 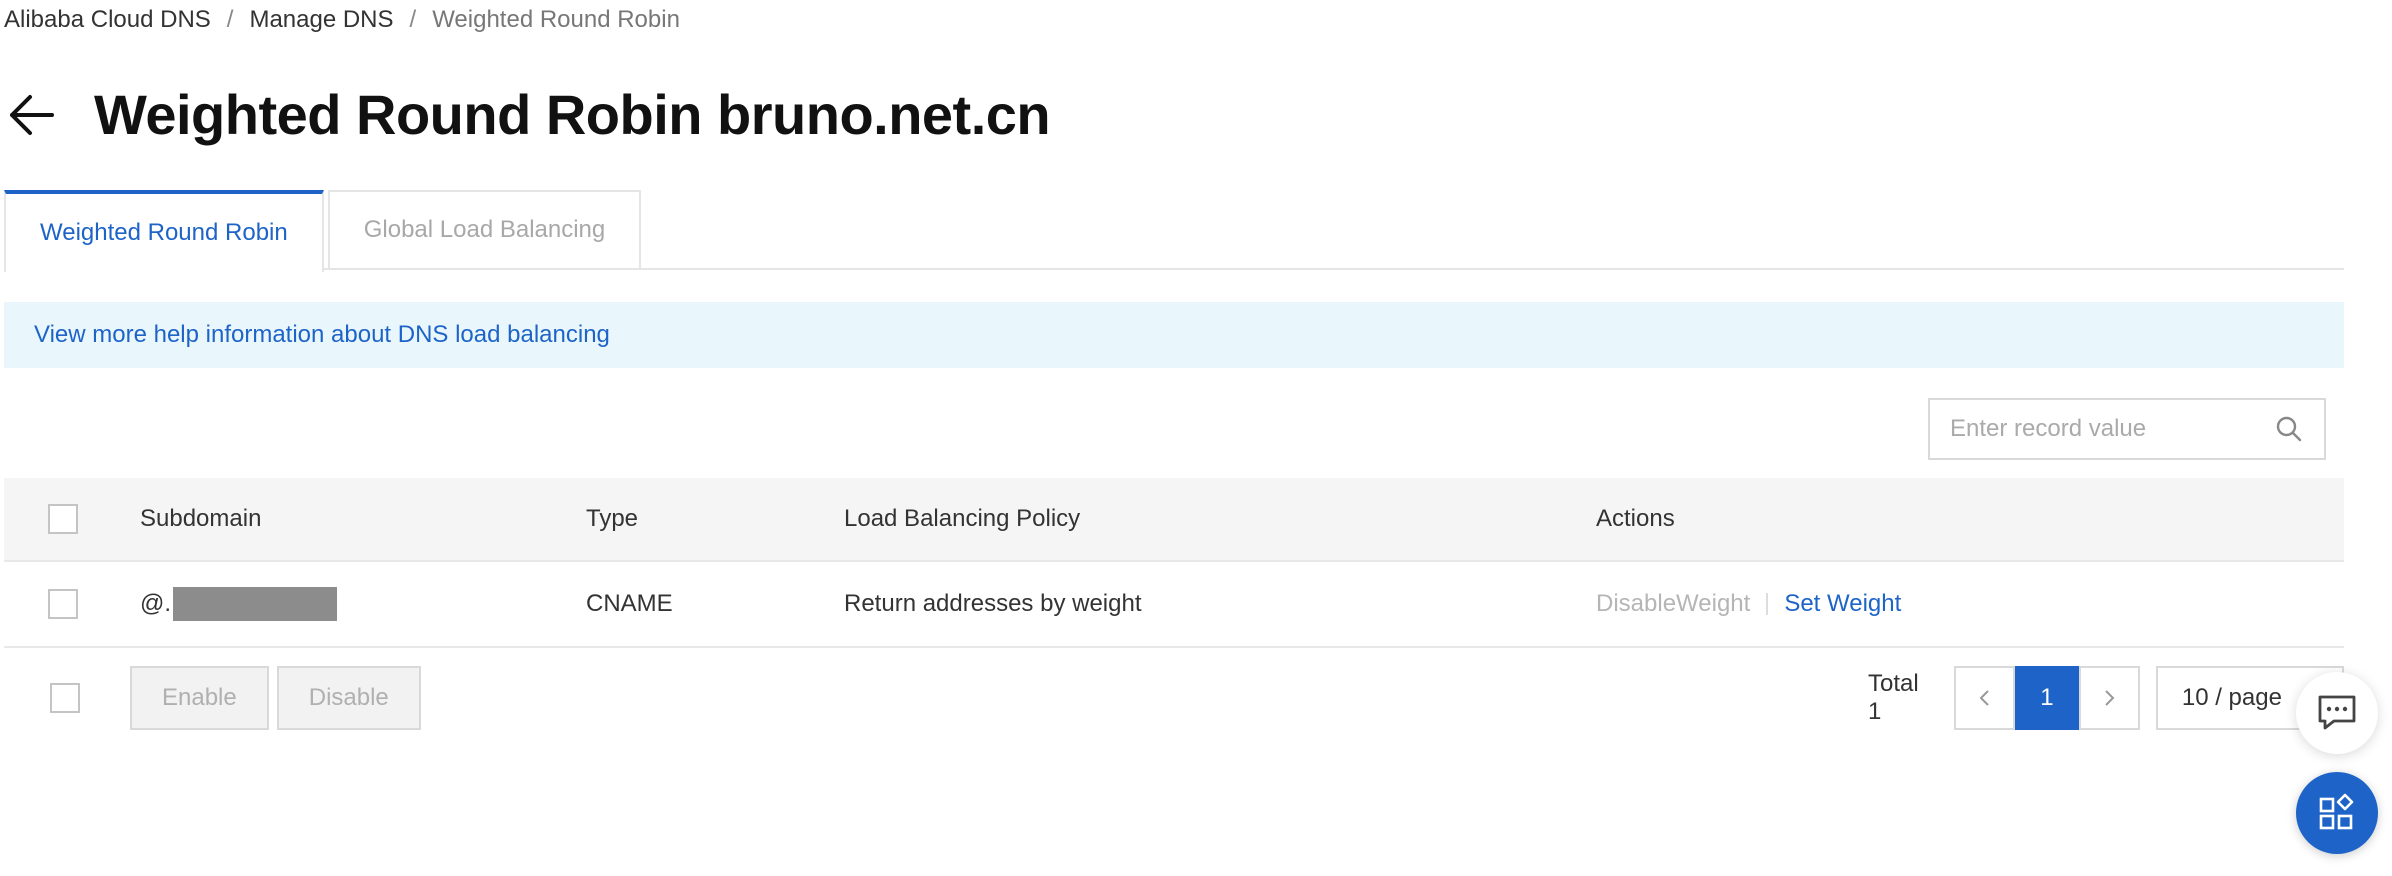 I want to click on tab-weighted-round-robin: Weighted Round Robin, so click(x=164, y=231).